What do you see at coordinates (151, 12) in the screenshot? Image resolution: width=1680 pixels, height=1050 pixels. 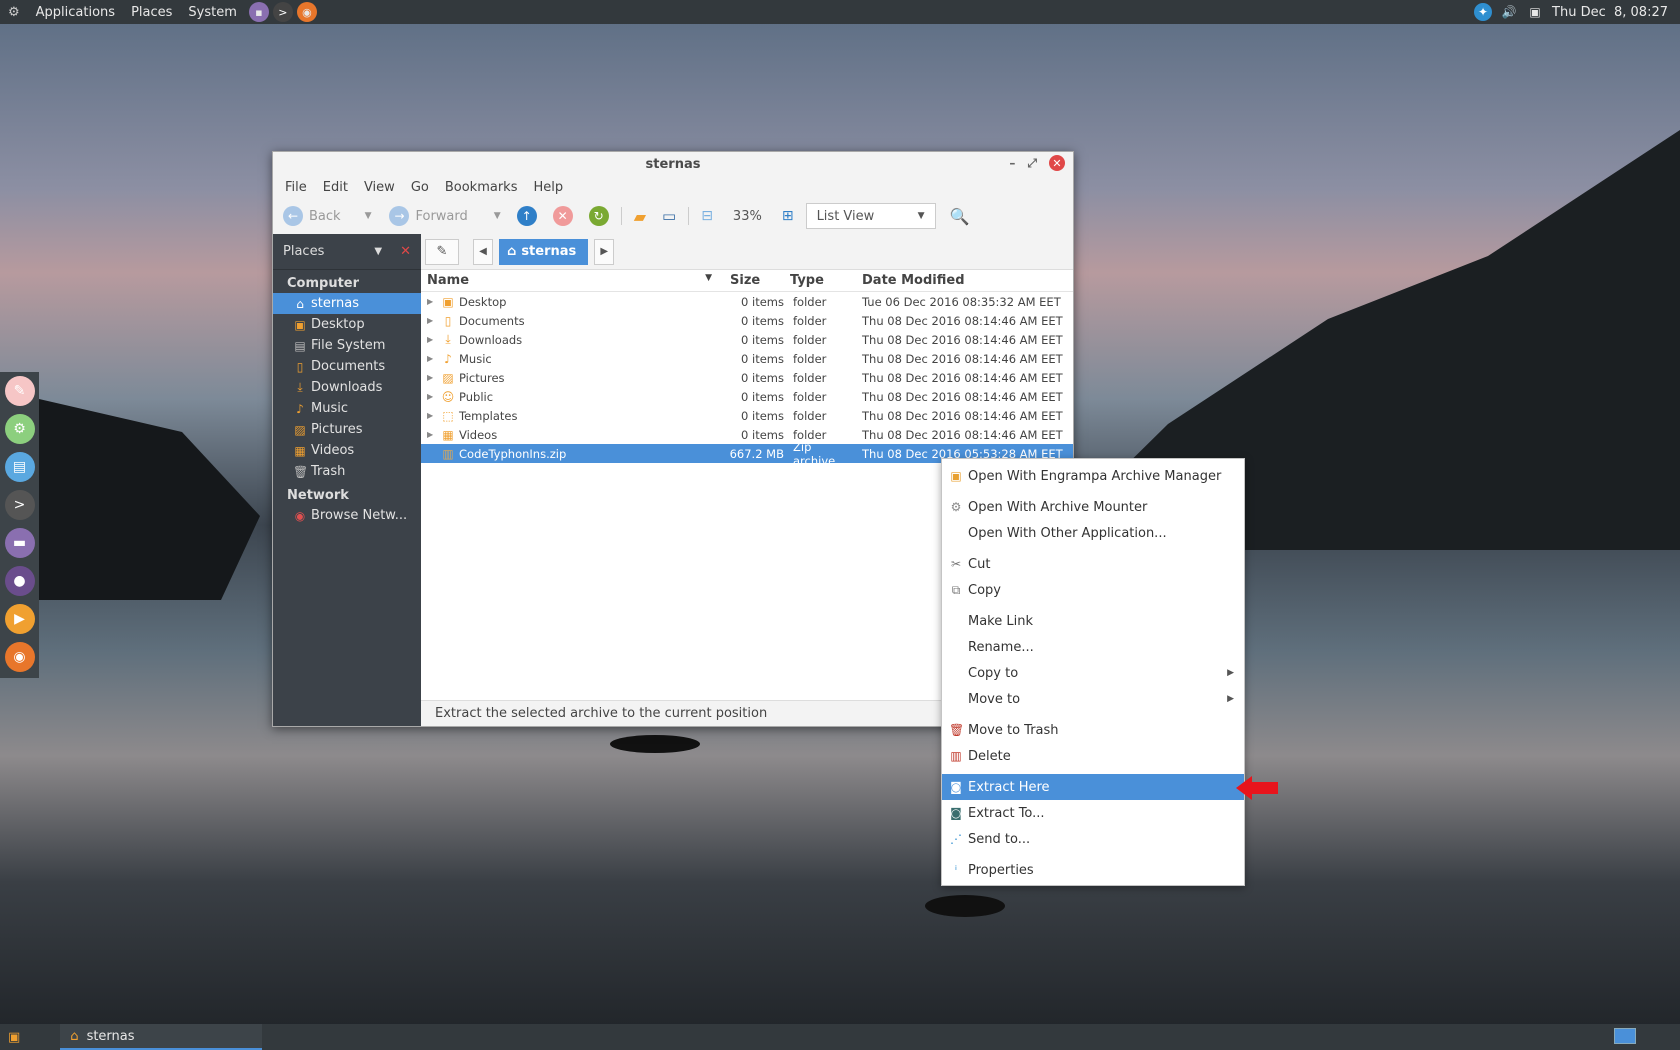 I see `menu-places: Places` at bounding box center [151, 12].